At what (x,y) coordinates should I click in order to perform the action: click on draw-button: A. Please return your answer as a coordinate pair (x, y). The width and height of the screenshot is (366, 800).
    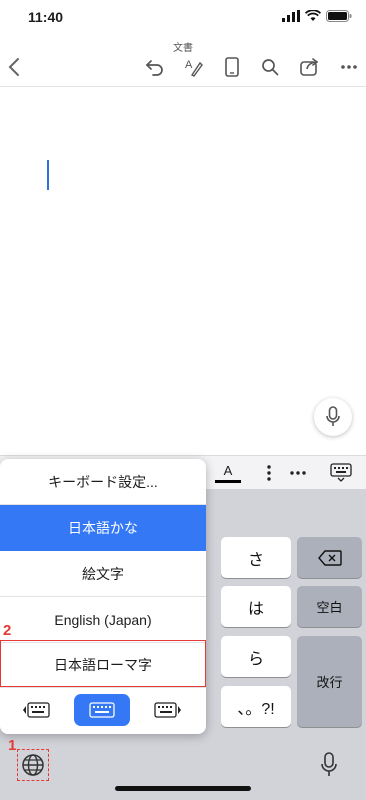
    Looking at the image, I should click on (194, 67).